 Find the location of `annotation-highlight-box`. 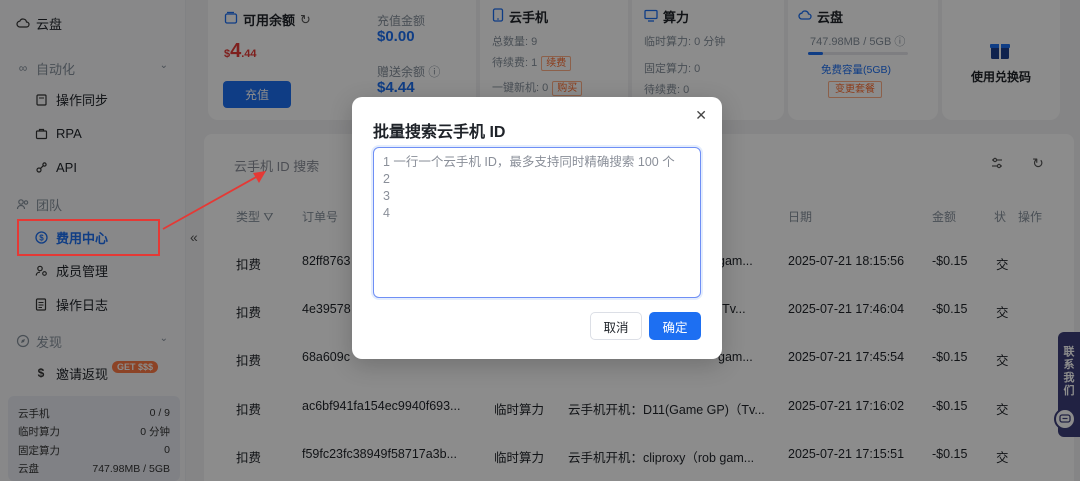

annotation-highlight-box is located at coordinates (88, 237).